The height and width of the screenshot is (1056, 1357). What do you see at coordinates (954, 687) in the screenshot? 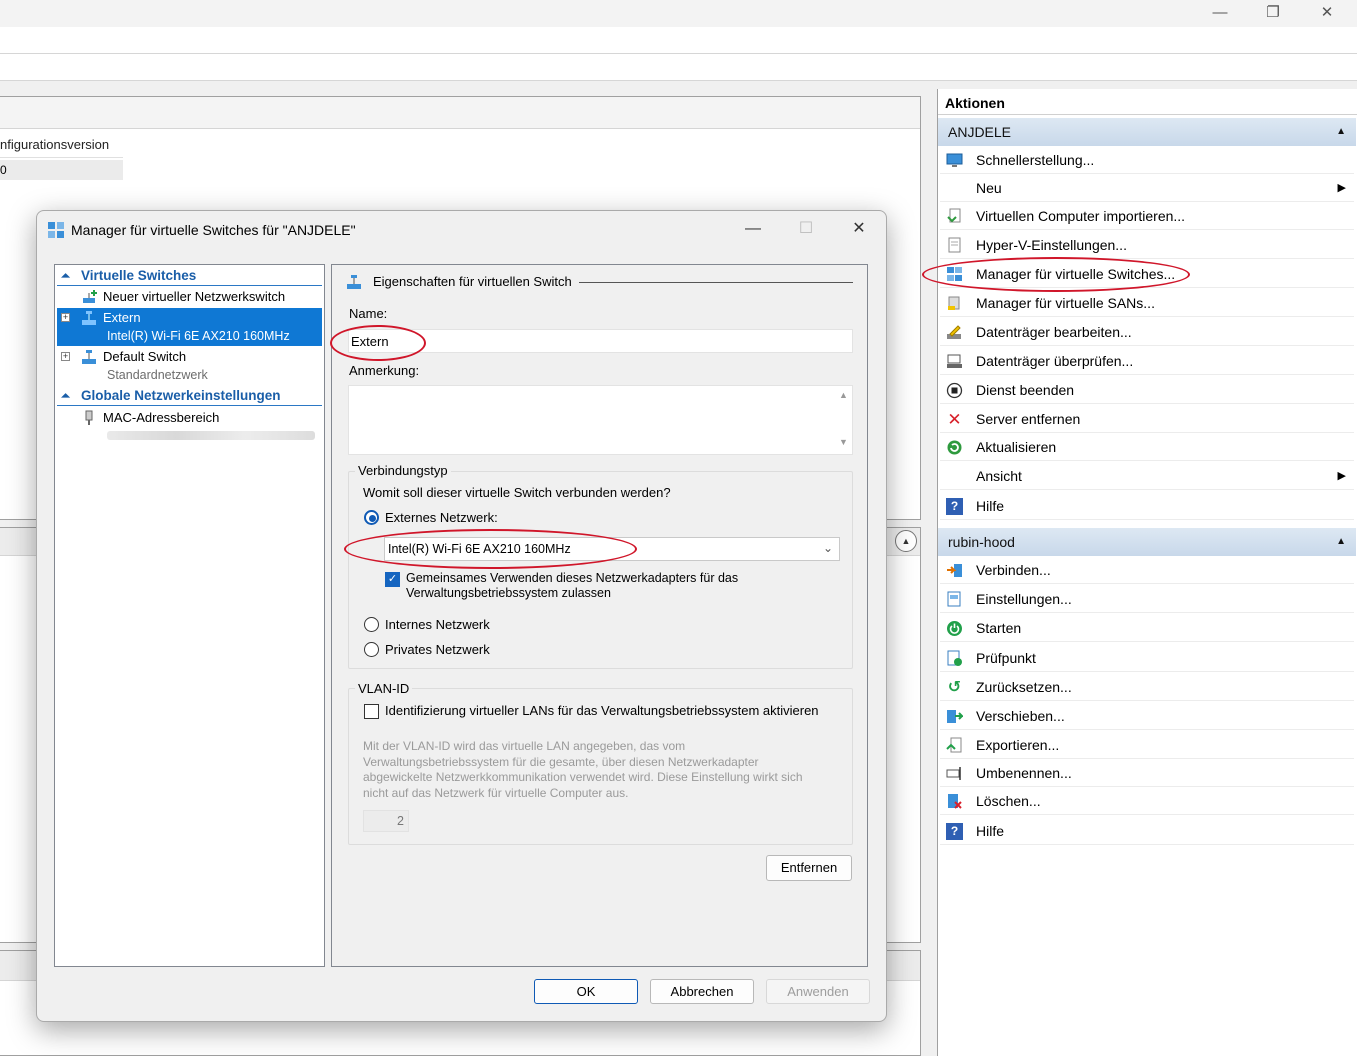
I see `revert-icon: ↺` at bounding box center [954, 687].